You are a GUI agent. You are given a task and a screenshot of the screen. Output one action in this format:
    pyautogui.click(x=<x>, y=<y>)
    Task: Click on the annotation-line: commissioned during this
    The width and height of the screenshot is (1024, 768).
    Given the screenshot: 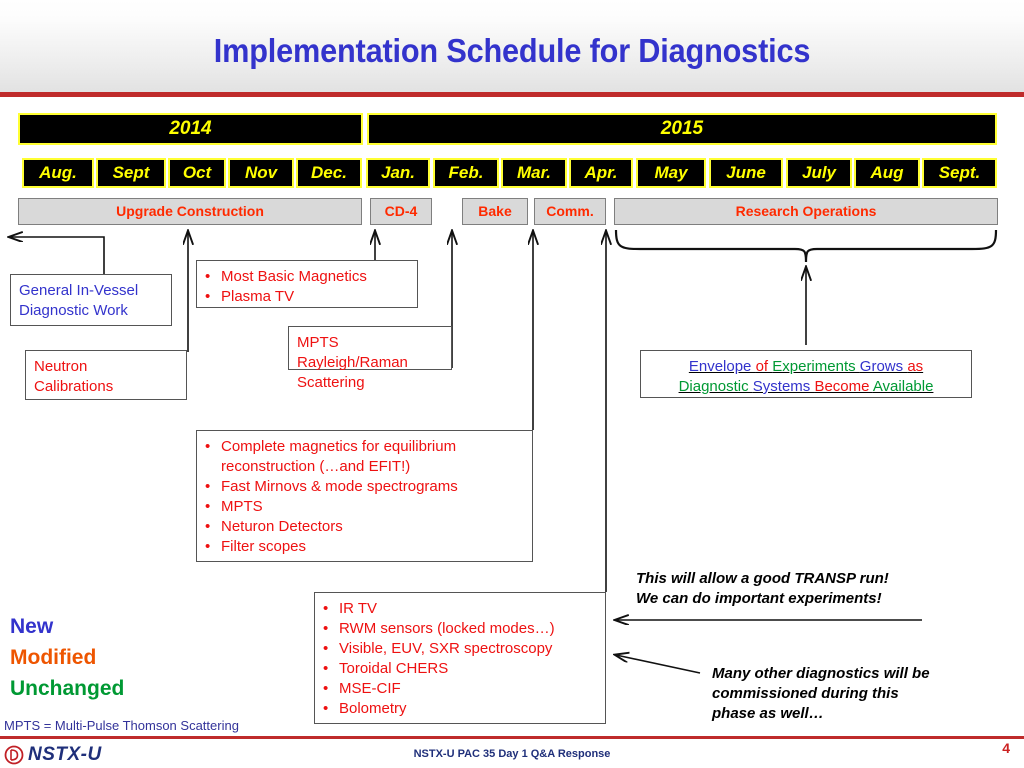 What is the action you would take?
    pyautogui.click(x=805, y=693)
    